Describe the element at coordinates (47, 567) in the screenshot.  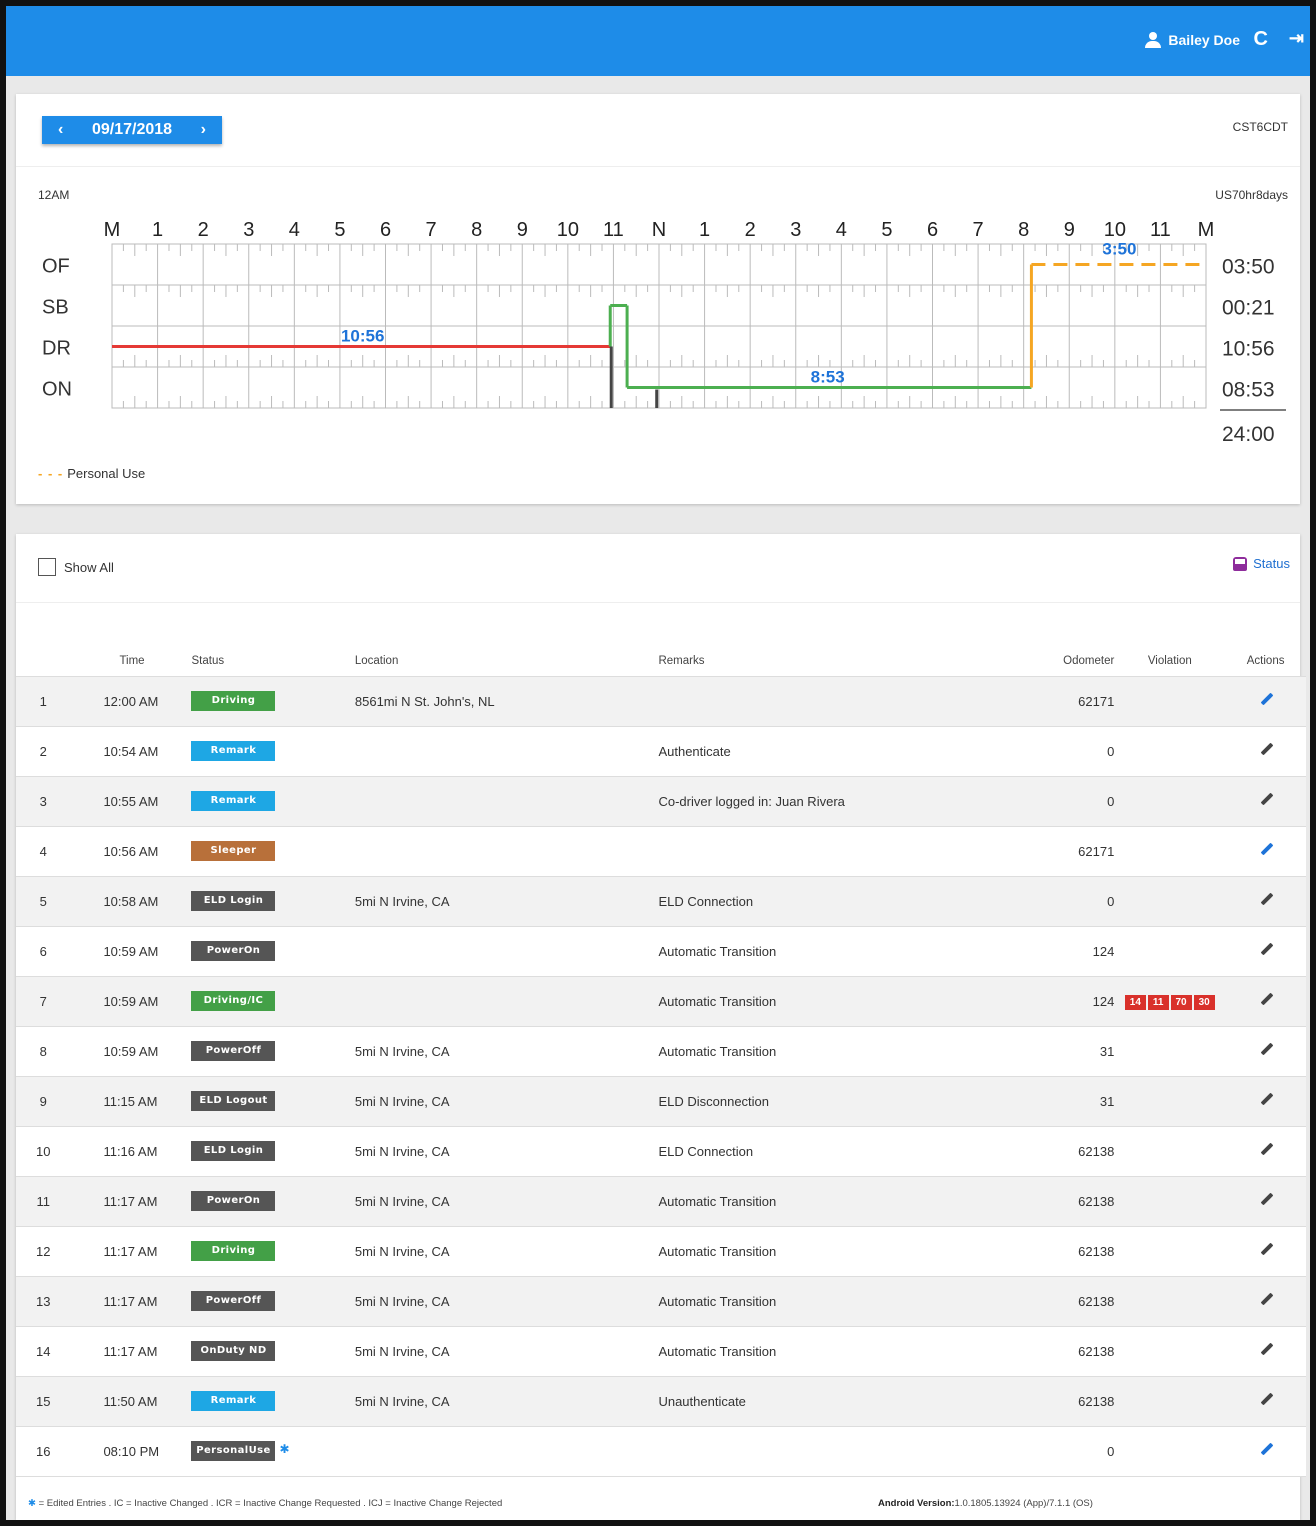
I see `show-all-checkbox` at that location.